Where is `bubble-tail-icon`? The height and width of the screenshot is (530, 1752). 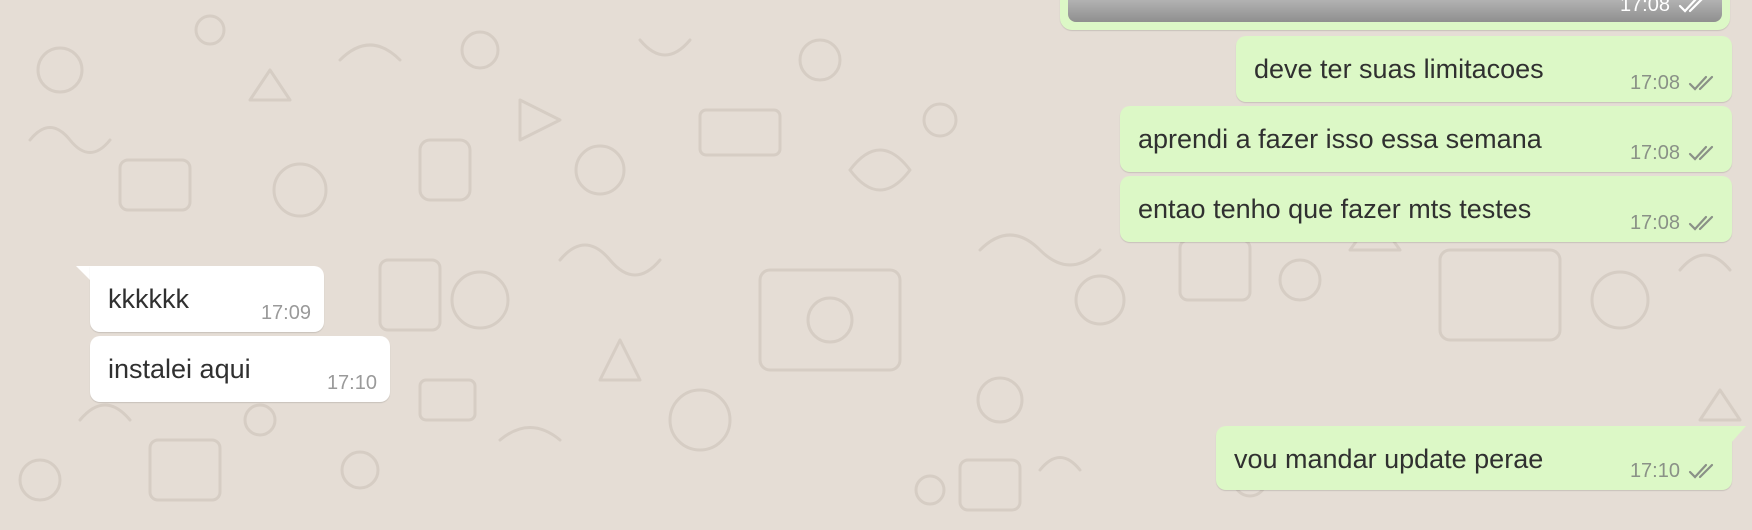 bubble-tail-icon is located at coordinates (1738, 435).